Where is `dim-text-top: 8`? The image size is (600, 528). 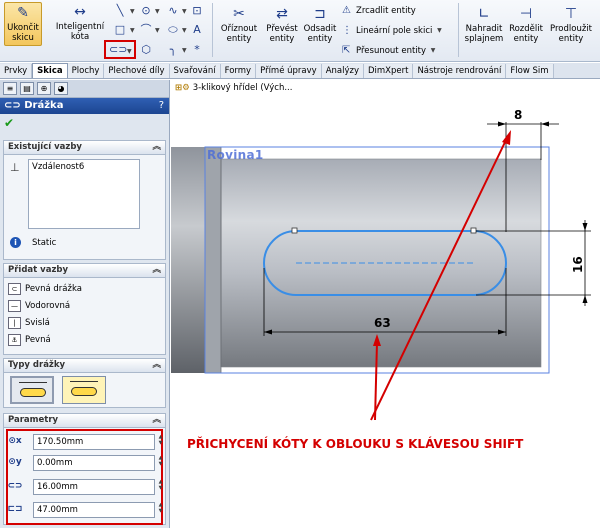 dim-text-top: 8 is located at coordinates (518, 115).